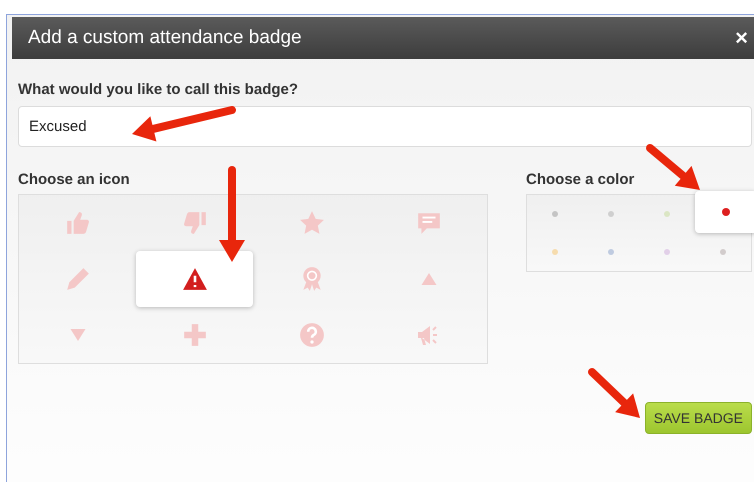 The width and height of the screenshot is (754, 482). Describe the element at coordinates (77, 223) in the screenshot. I see `thumbs-up-icon` at that location.